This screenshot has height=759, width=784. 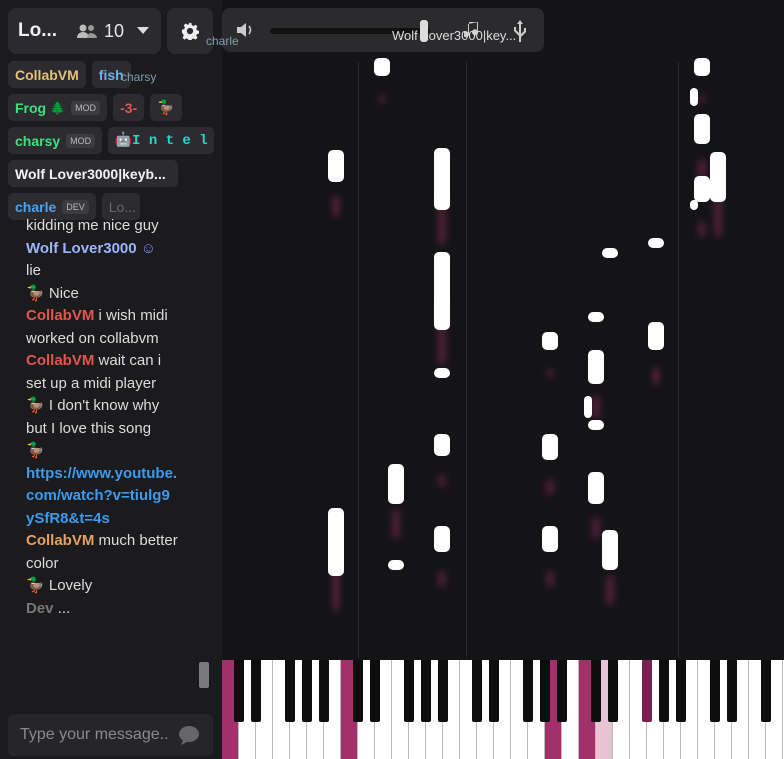 I want to click on chat-input-box, so click(x=110, y=735).